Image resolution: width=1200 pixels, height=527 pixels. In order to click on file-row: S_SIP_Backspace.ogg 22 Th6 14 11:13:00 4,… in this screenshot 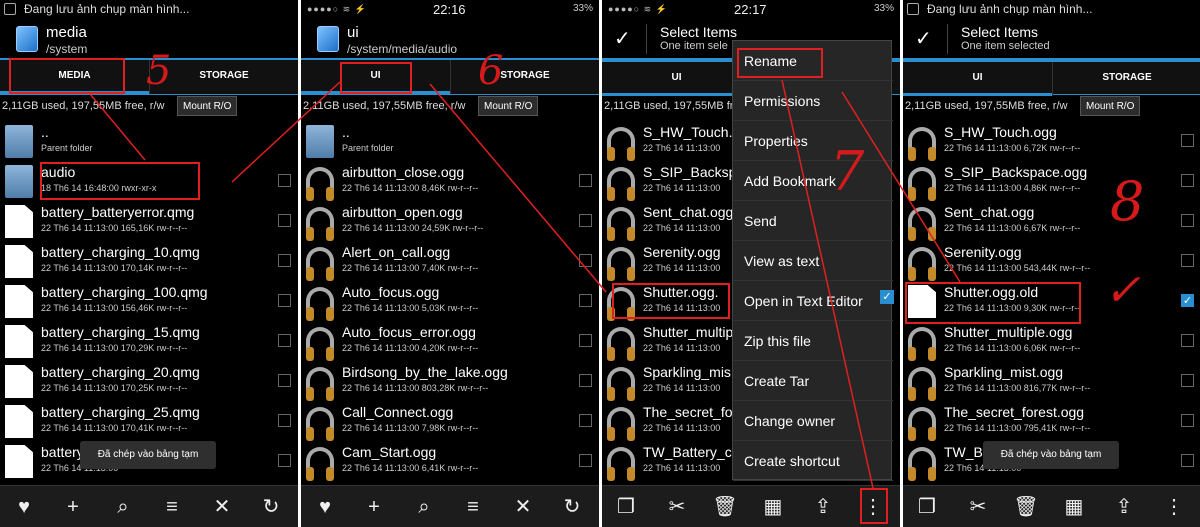, I will do `click(1051, 181)`.